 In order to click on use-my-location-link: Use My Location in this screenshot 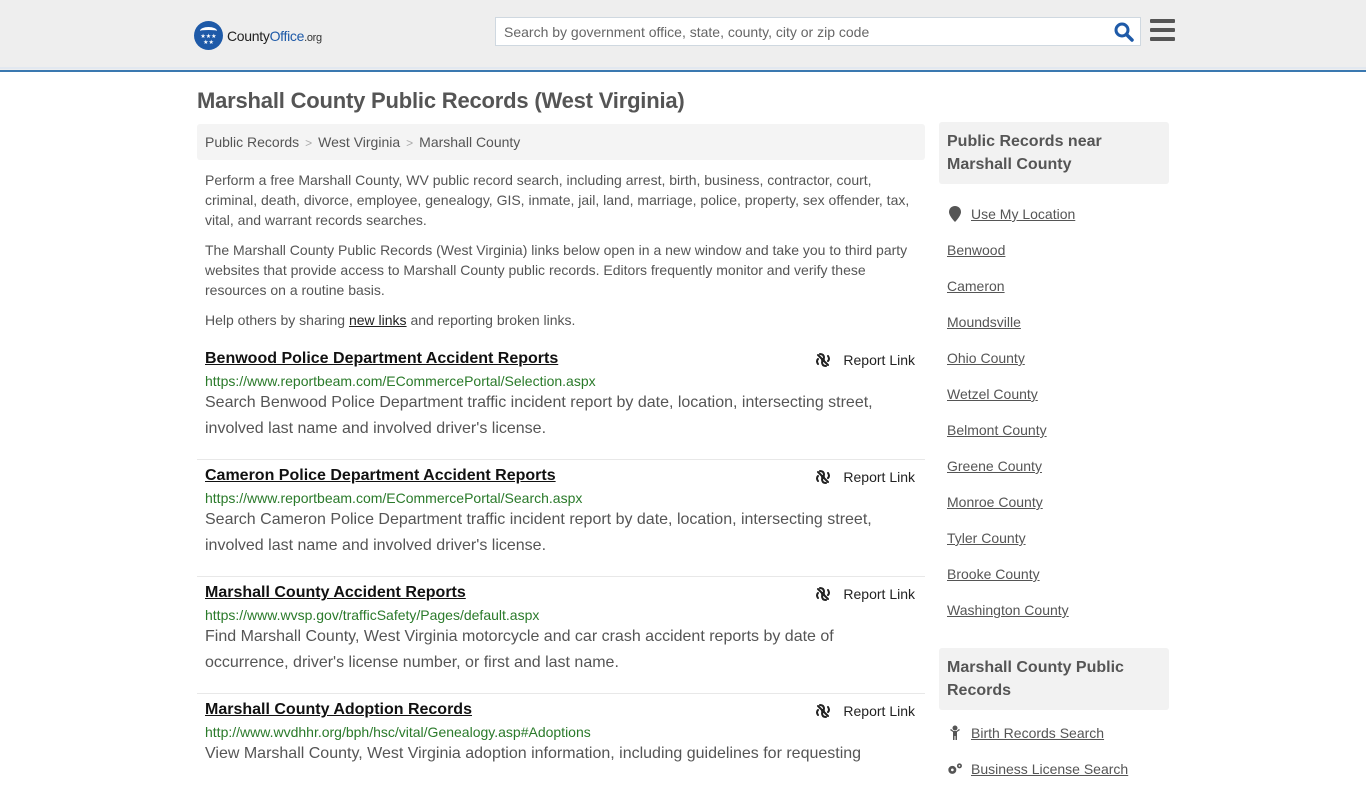, I will do `click(1023, 214)`.